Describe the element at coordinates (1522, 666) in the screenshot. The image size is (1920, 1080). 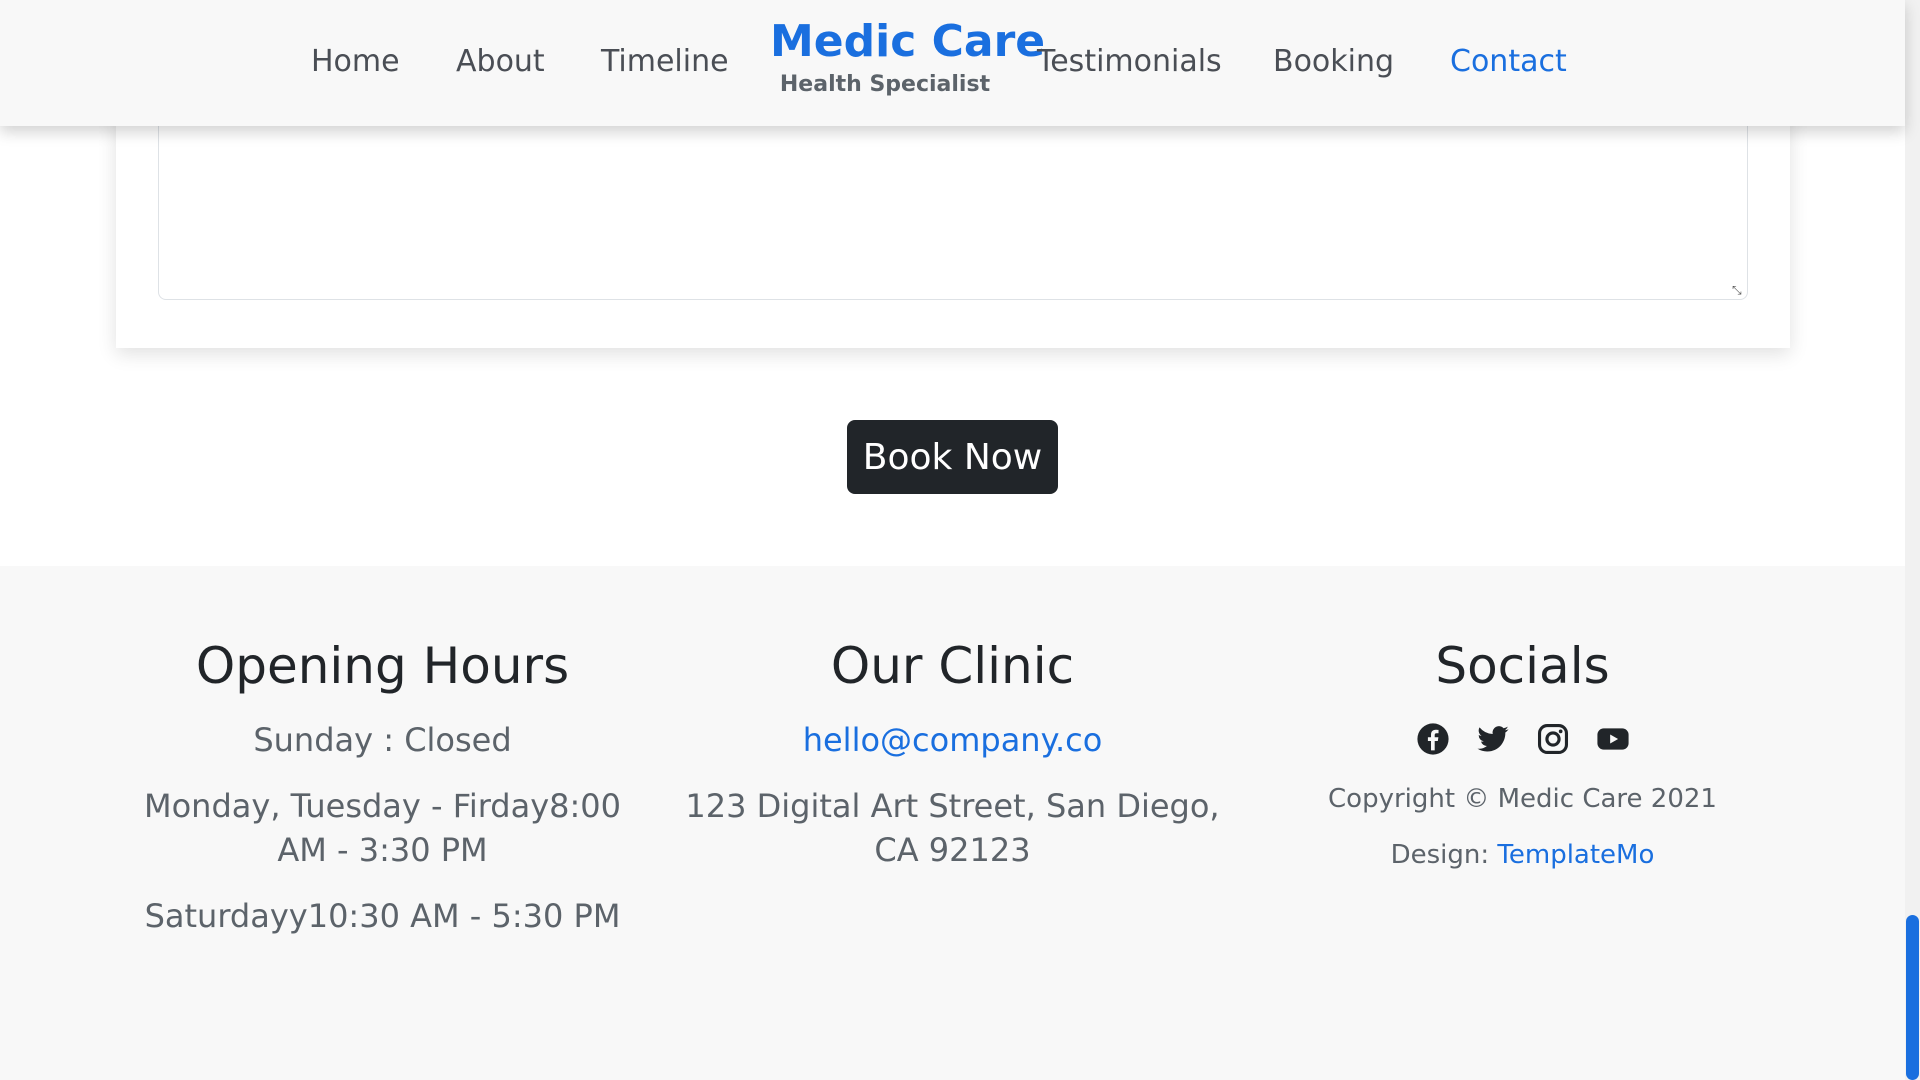
I see `socials-heading: Socials` at that location.